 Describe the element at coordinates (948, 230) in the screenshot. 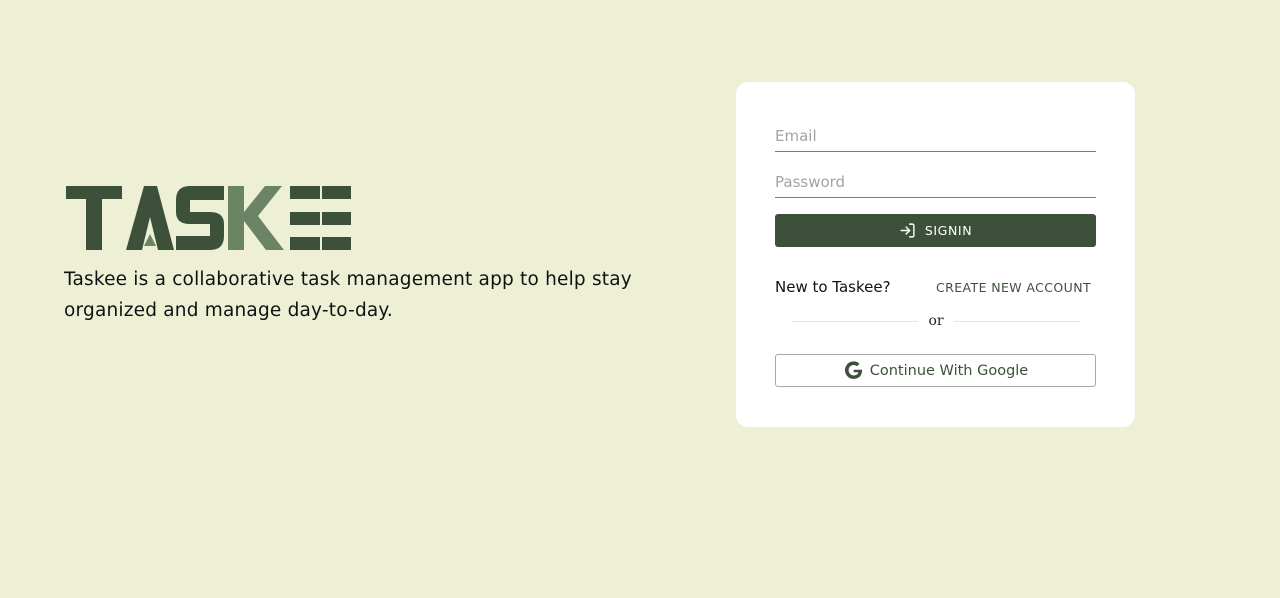

I see `signin-label: SIGNIN` at that location.